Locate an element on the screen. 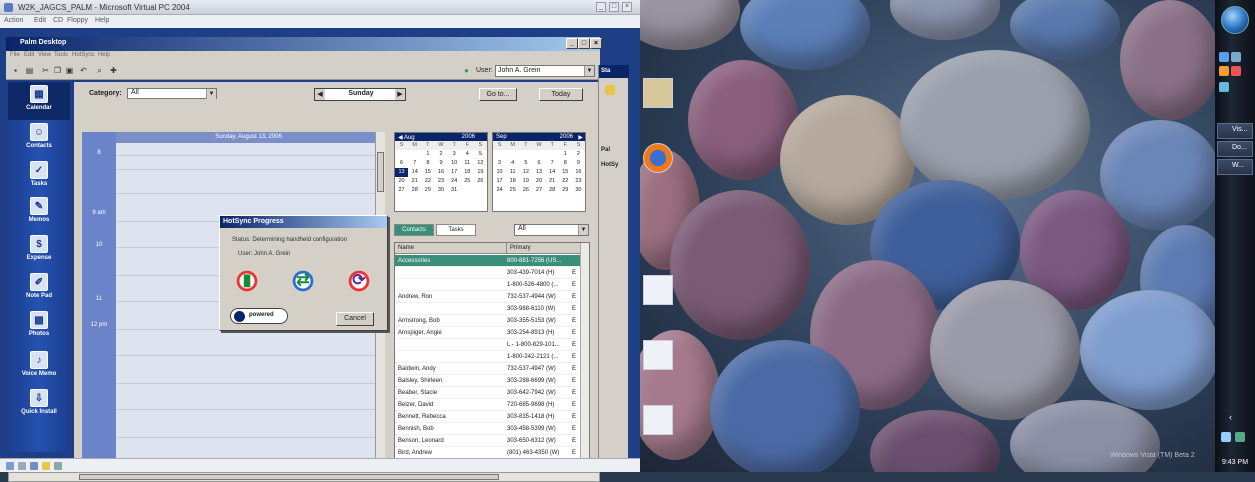  contact-row: Bennish, Bob 303-458-5399 (W) E is located at coordinates (488, 429).